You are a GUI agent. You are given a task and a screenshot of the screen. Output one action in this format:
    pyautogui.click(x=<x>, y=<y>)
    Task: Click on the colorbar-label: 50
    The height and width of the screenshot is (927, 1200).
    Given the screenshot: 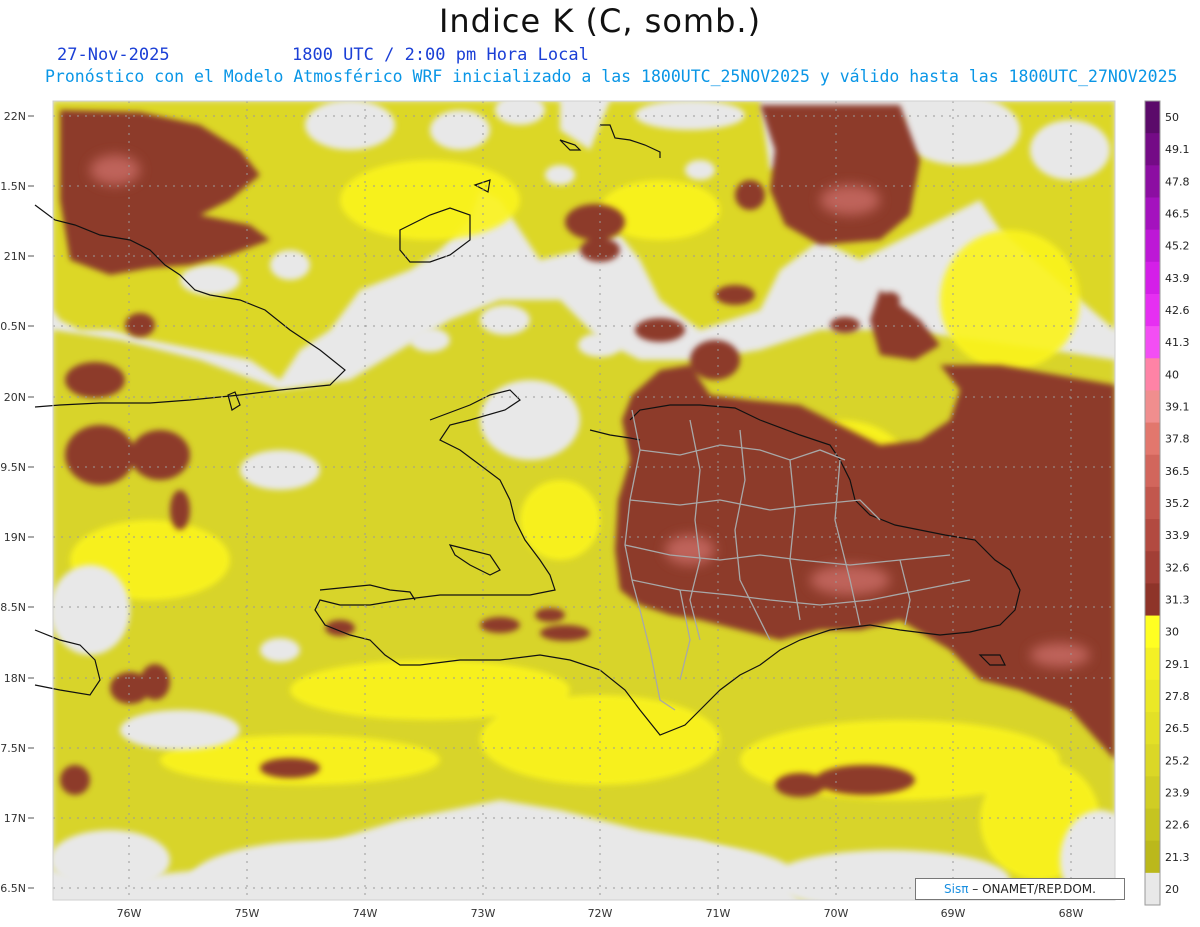 What is the action you would take?
    pyautogui.click(x=1172, y=117)
    